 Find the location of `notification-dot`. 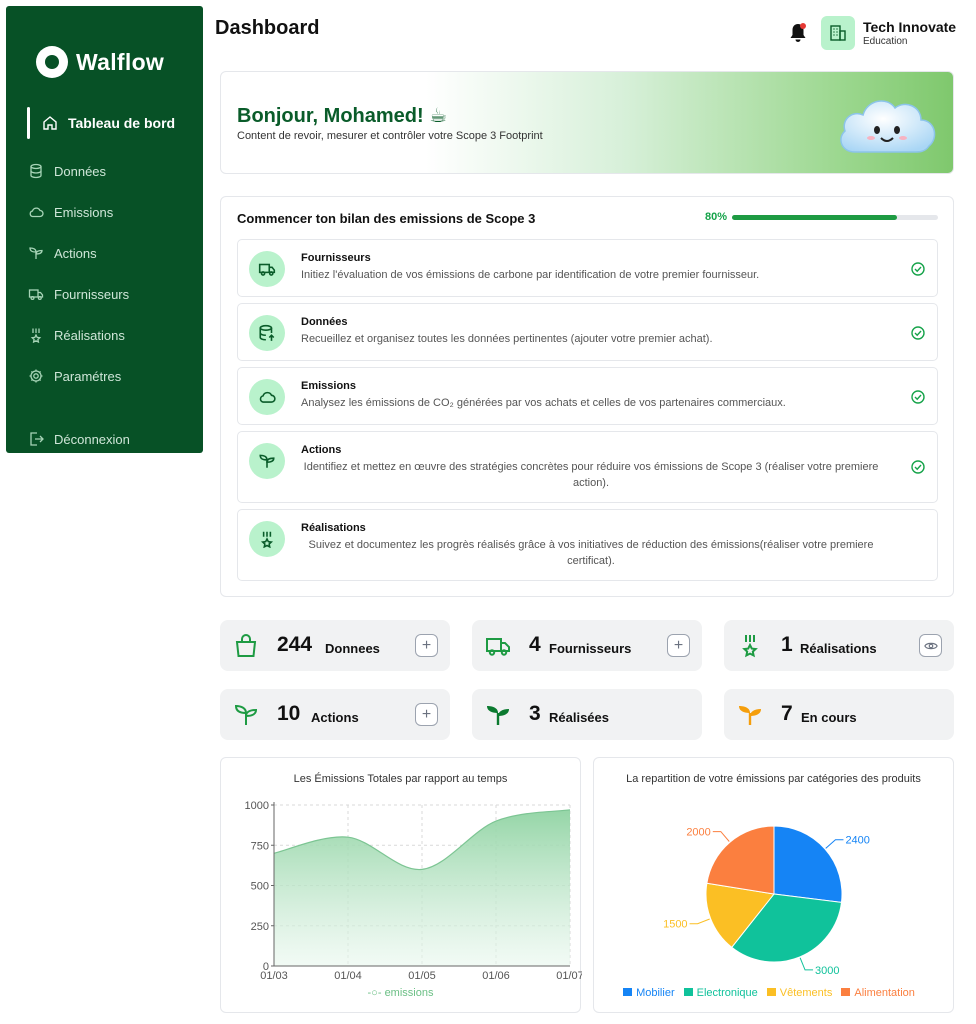

notification-dot is located at coordinates (803, 26).